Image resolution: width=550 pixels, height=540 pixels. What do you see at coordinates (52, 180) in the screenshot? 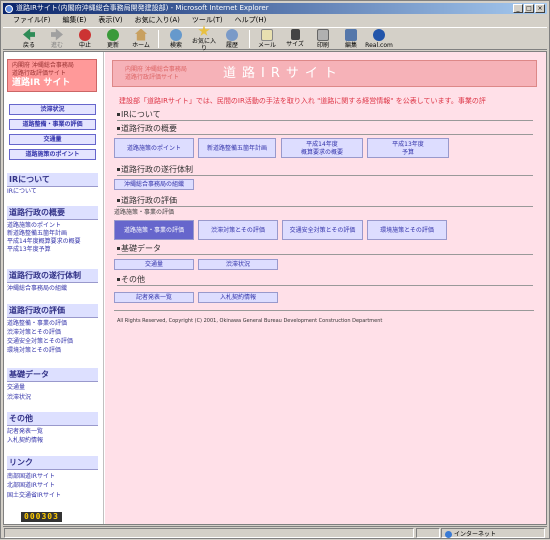
I see `sidebar-section-ir: IRについて` at bounding box center [52, 180].